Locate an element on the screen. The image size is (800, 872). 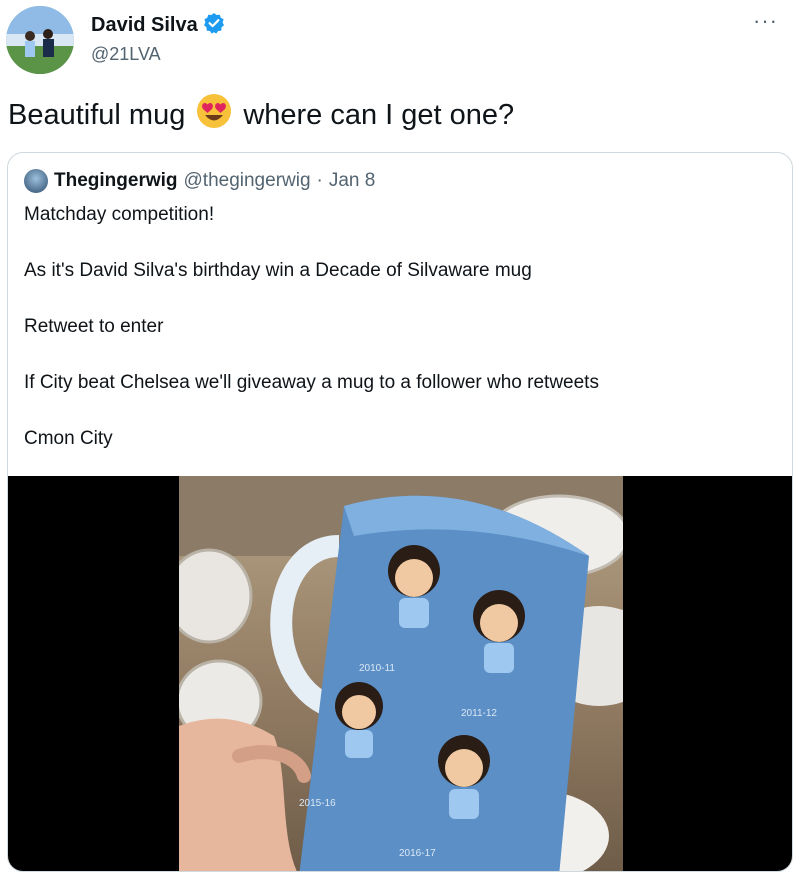
quoted-author-name: Thegingerwig is located at coordinates (116, 181).